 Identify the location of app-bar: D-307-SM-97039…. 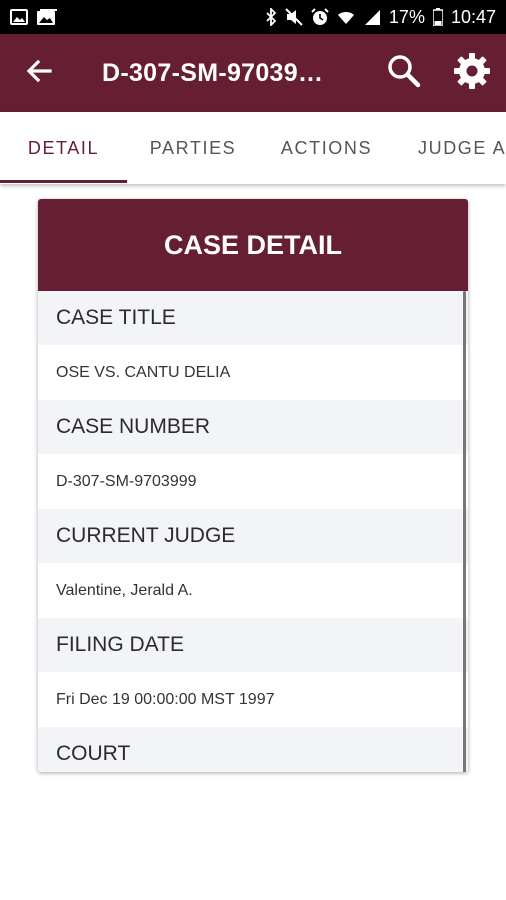
(253, 73).